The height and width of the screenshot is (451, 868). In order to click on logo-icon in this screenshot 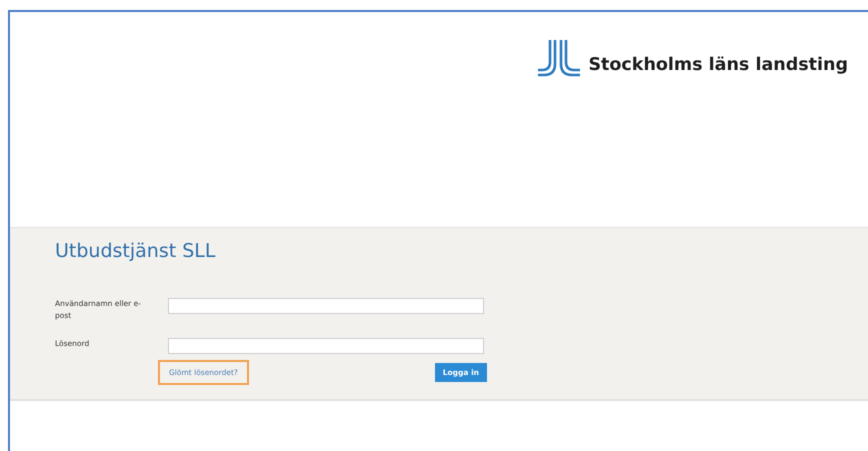, I will do `click(559, 58)`.